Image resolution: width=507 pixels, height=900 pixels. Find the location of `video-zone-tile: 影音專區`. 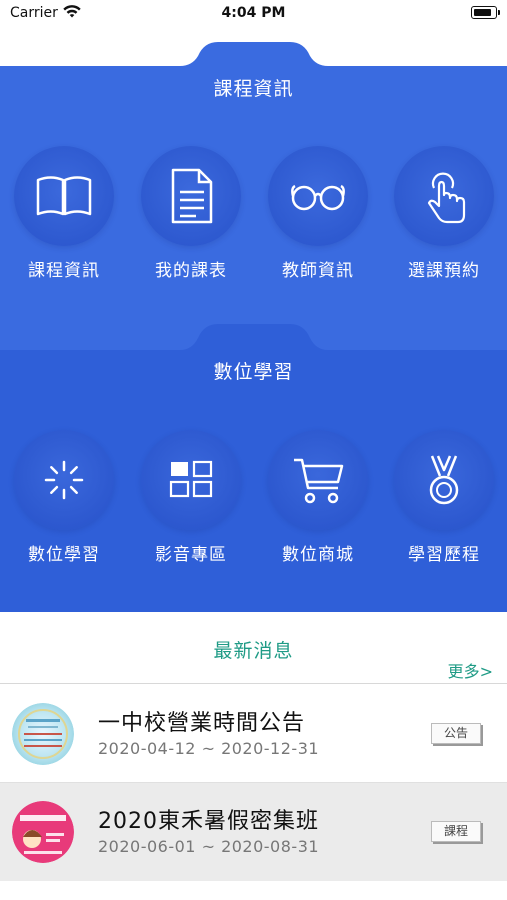

video-zone-tile: 影音專區 is located at coordinates (191, 497).